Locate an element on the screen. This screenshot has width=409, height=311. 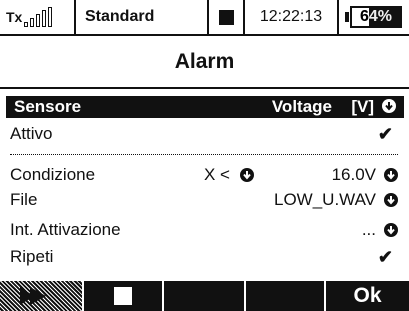
tx-label: Tx is located at coordinates (14, 17).